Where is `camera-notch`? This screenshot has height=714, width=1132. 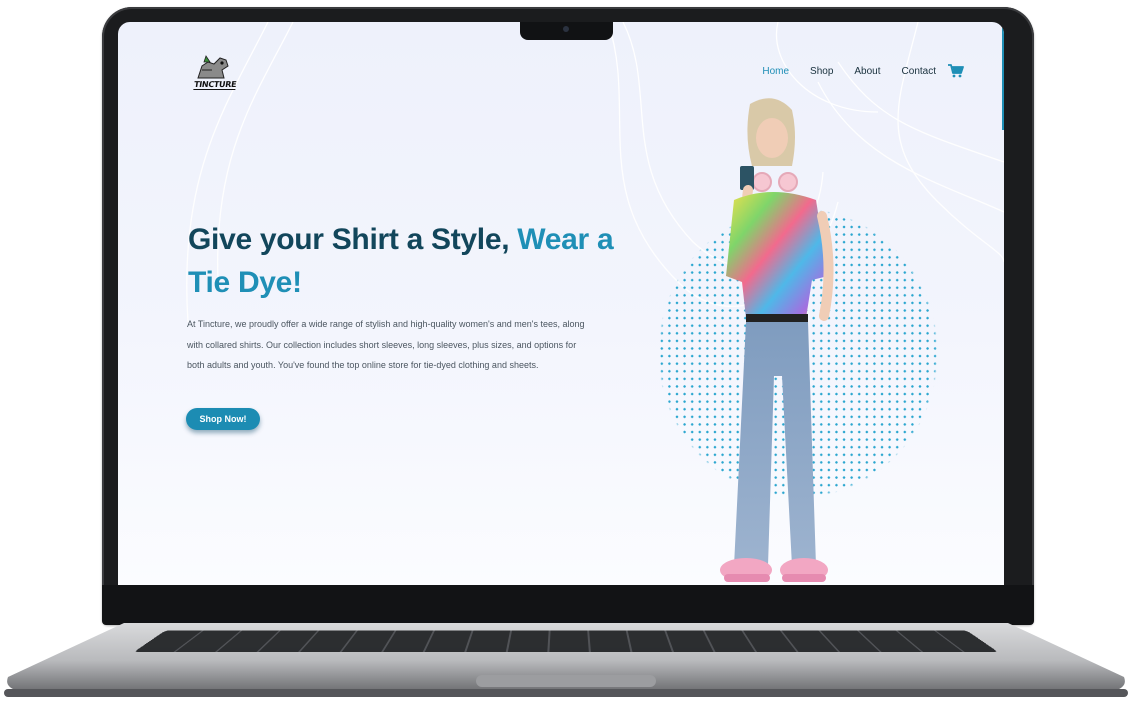 camera-notch is located at coordinates (566, 31).